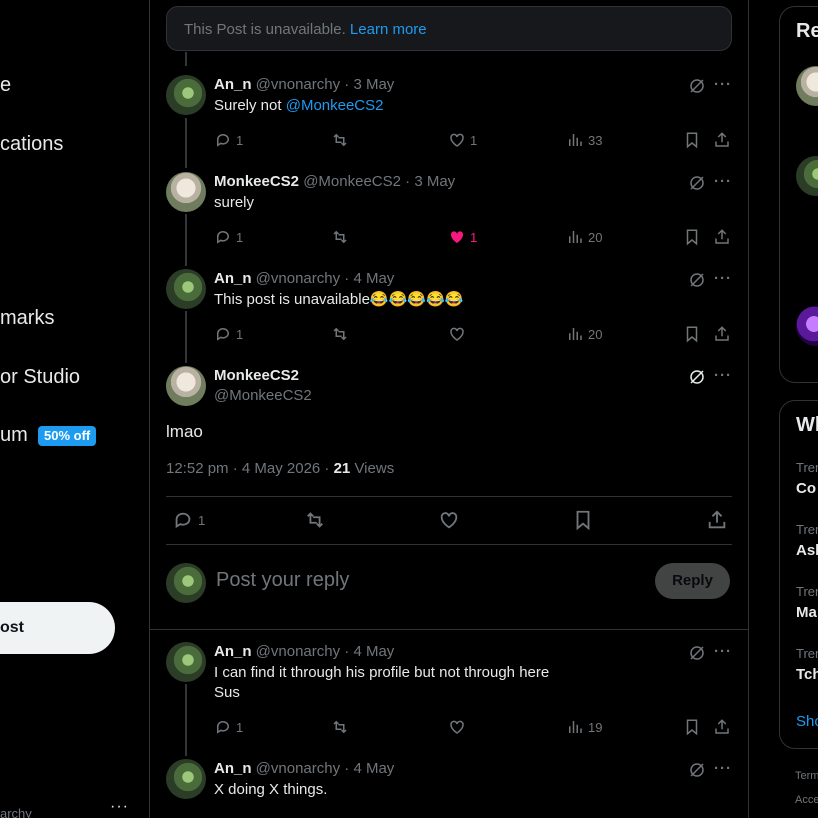 This screenshot has width=818, height=818. I want to click on post-button: ost, so click(57, 628).